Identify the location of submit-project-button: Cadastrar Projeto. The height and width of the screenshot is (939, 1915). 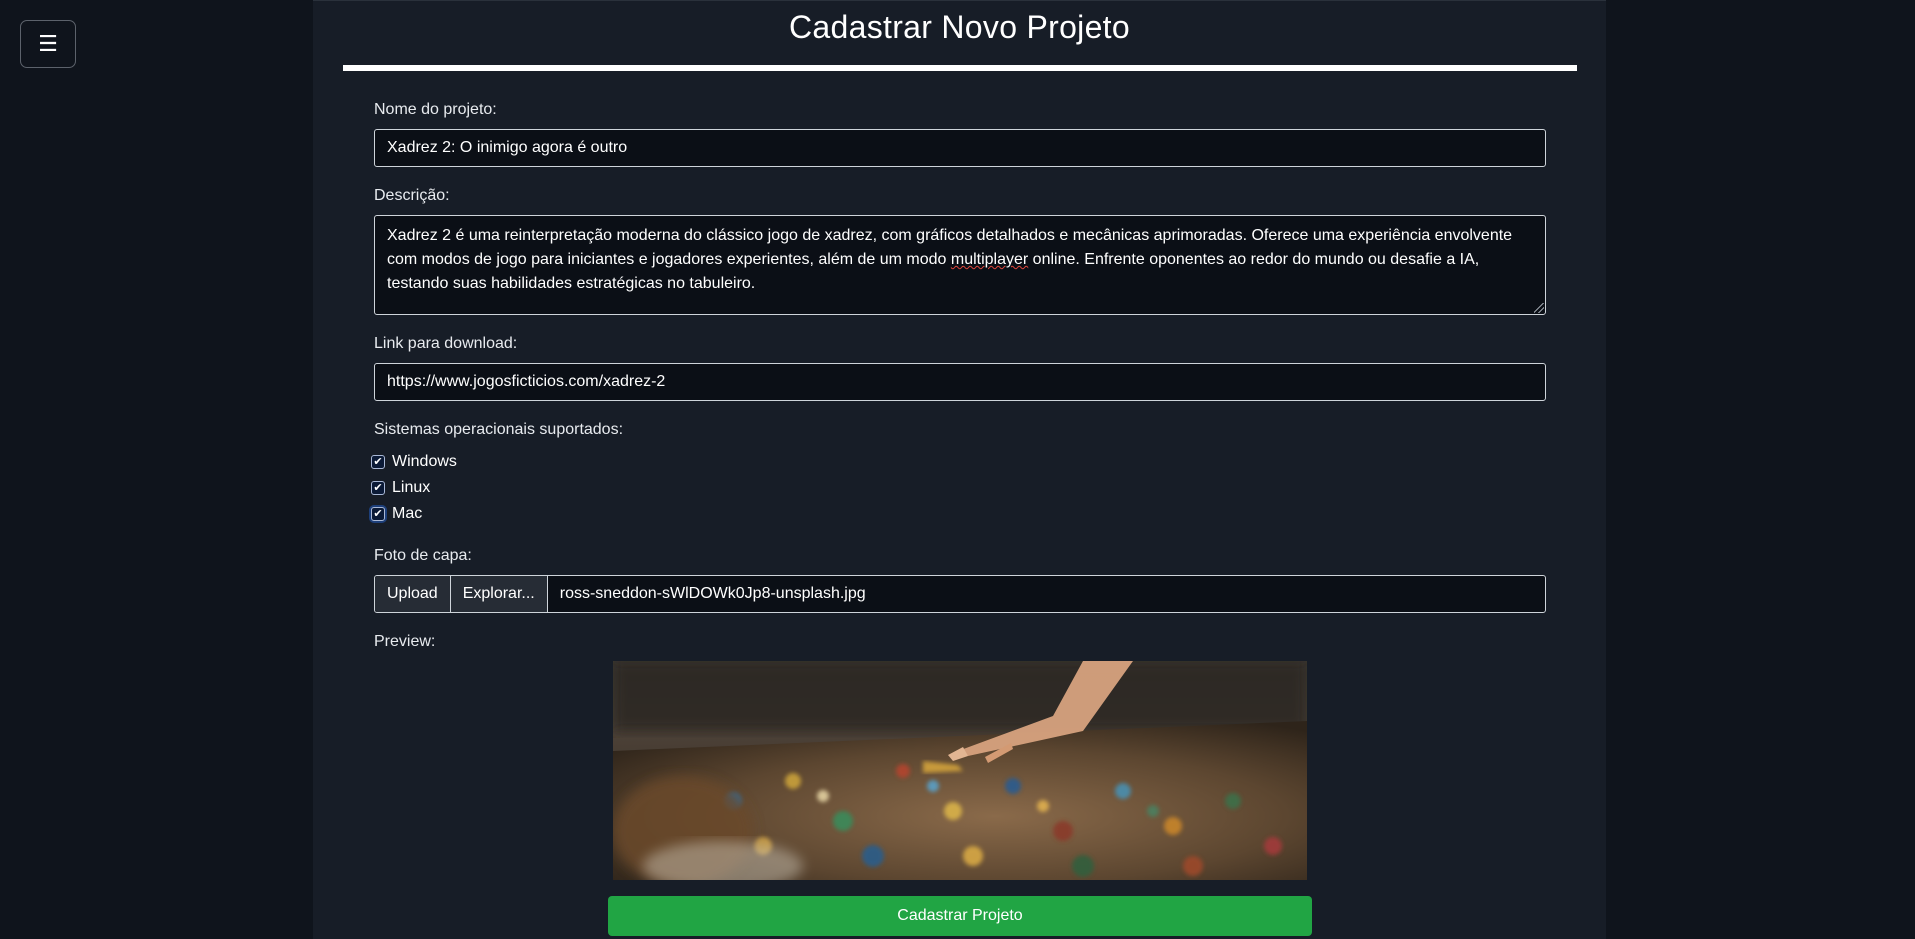
(960, 916).